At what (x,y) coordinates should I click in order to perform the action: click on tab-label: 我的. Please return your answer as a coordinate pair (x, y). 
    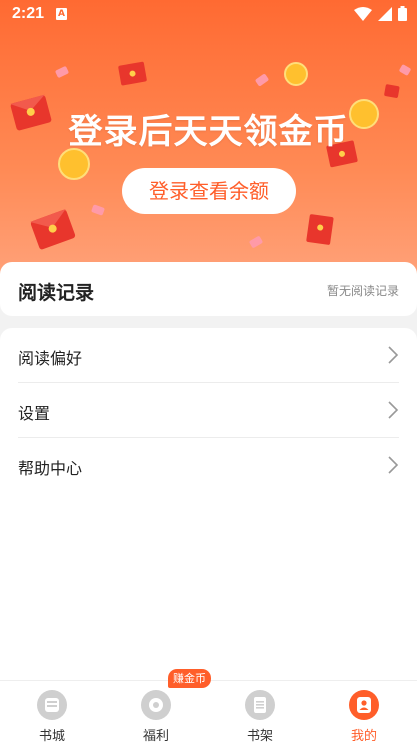
    Looking at the image, I should click on (363, 736).